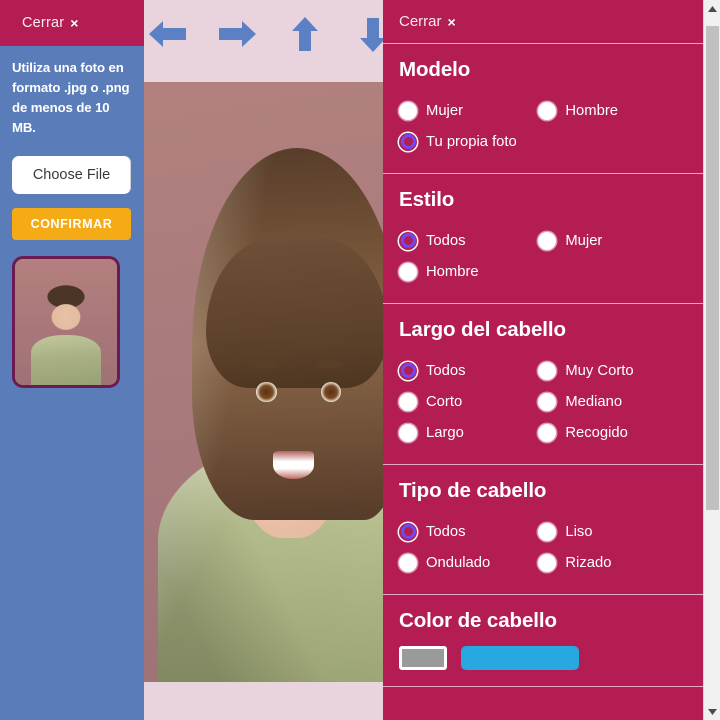  I want to click on radio-group-estilo: Todos Mujer Hombre, so click(543, 256).